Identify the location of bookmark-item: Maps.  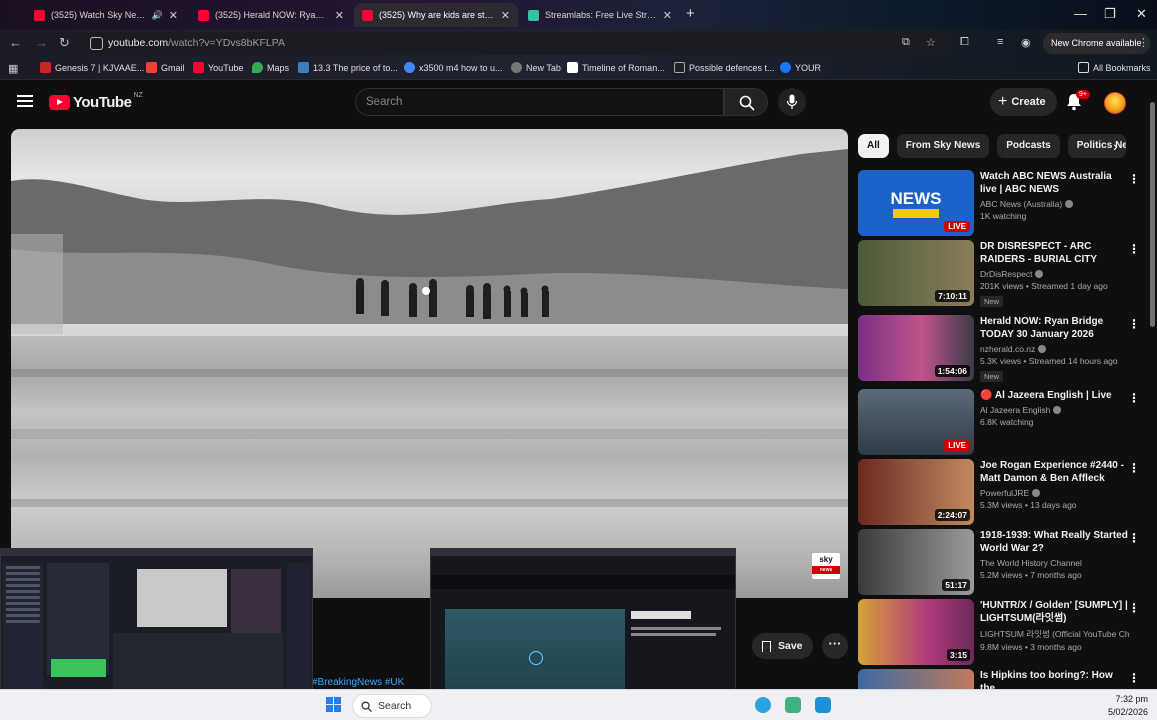
(270, 67).